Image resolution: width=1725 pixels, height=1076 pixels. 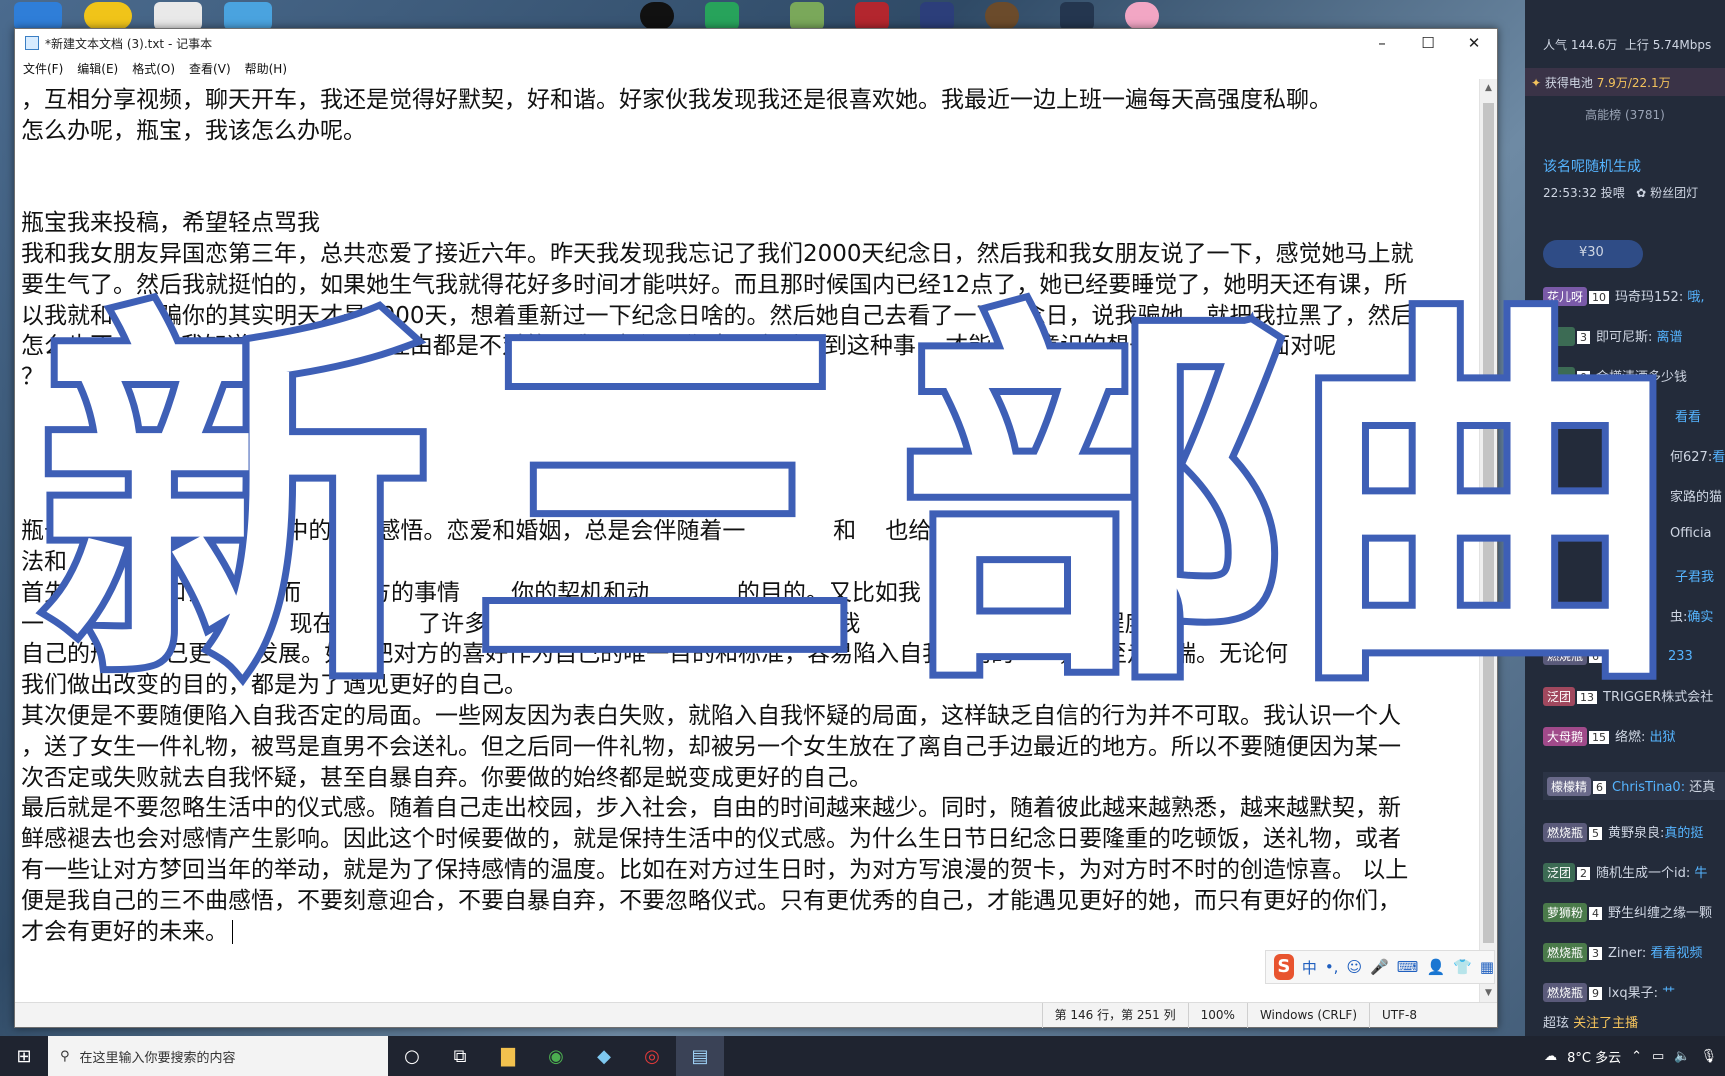 I want to click on chat-user: Officia, so click(x=1691, y=533).